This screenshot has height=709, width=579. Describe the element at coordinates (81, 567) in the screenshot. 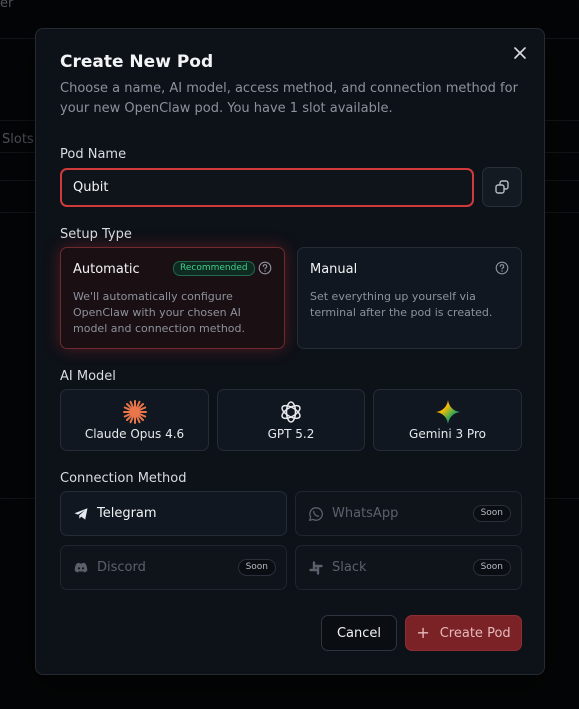

I see `discord-icon` at that location.